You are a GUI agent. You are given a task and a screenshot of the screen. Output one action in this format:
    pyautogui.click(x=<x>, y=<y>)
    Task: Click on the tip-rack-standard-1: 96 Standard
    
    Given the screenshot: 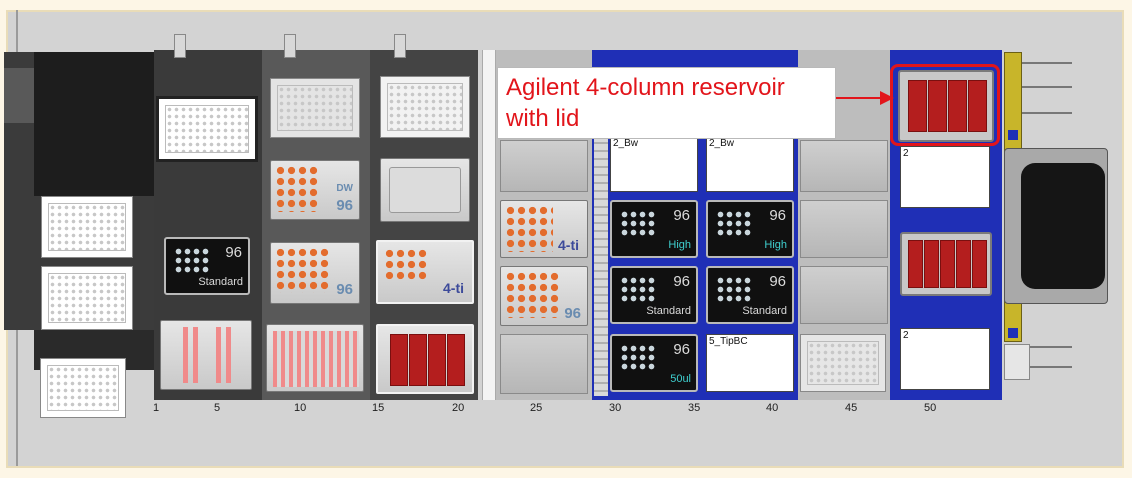 What is the action you would take?
    pyautogui.click(x=207, y=266)
    